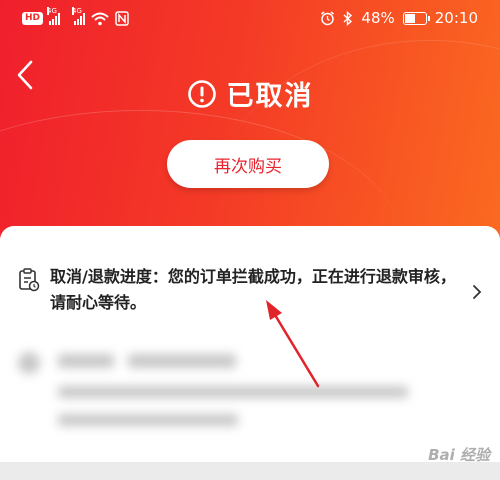 Image resolution: width=500 pixels, height=480 pixels. What do you see at coordinates (477, 292) in the screenshot?
I see `chevron-right-icon` at bounding box center [477, 292].